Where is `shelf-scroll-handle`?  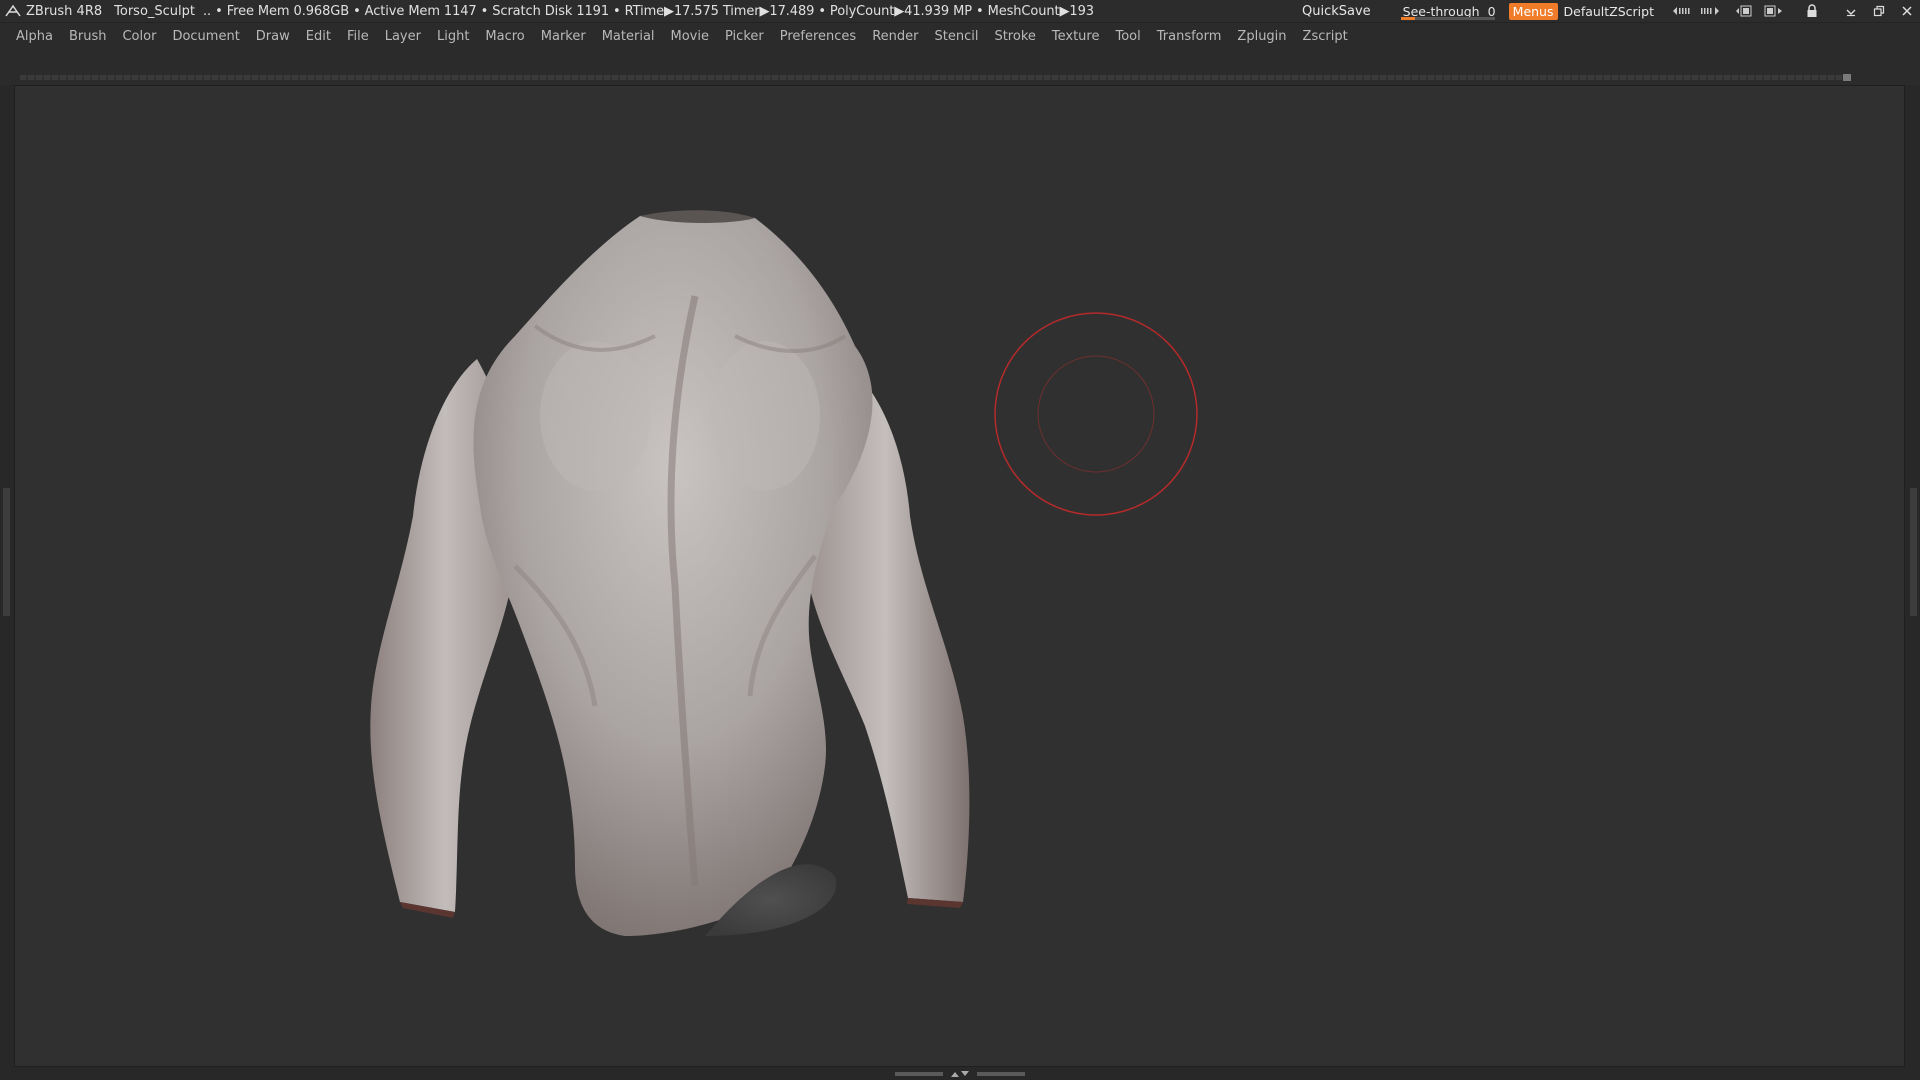 shelf-scroll-handle is located at coordinates (1847, 77).